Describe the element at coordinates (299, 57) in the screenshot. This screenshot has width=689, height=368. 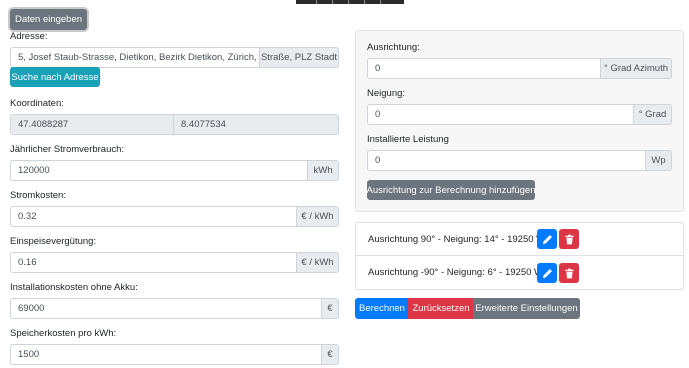
I see `address-format-addon: Straße, PLZ Stadt` at that location.